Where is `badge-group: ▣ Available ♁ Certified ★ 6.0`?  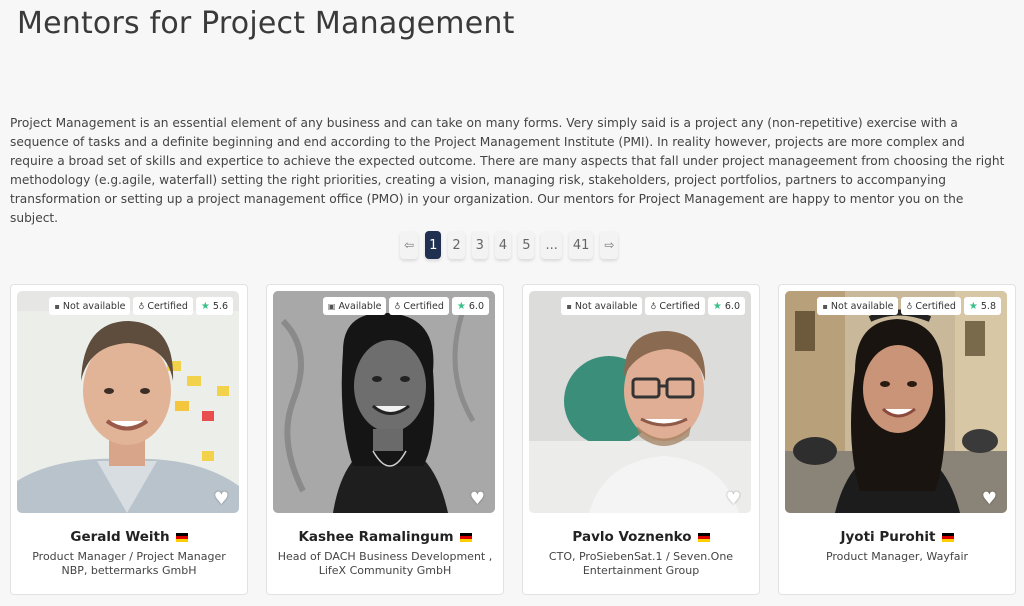 badge-group: ▣ Available ♁ Certified ★ 6.0 is located at coordinates (405, 306).